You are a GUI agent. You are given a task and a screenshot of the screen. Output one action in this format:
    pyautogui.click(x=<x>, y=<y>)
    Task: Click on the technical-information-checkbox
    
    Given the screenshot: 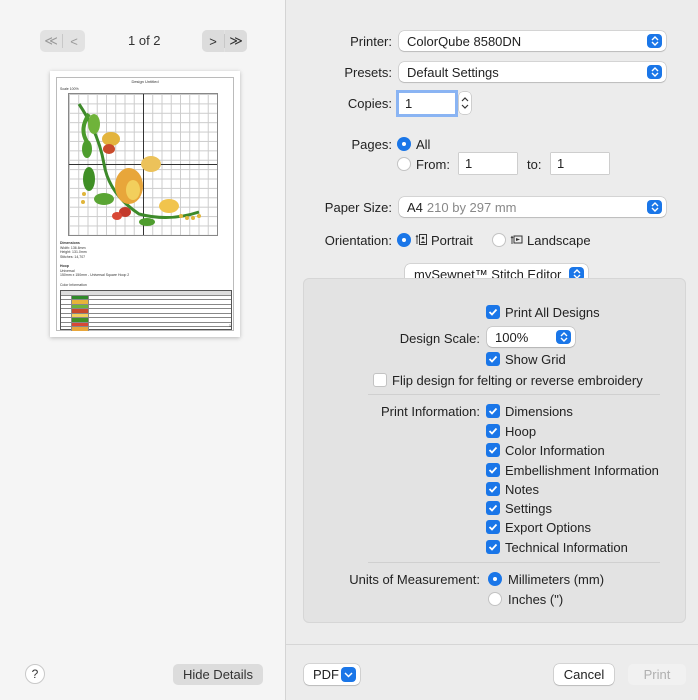 What is the action you would take?
    pyautogui.click(x=493, y=547)
    